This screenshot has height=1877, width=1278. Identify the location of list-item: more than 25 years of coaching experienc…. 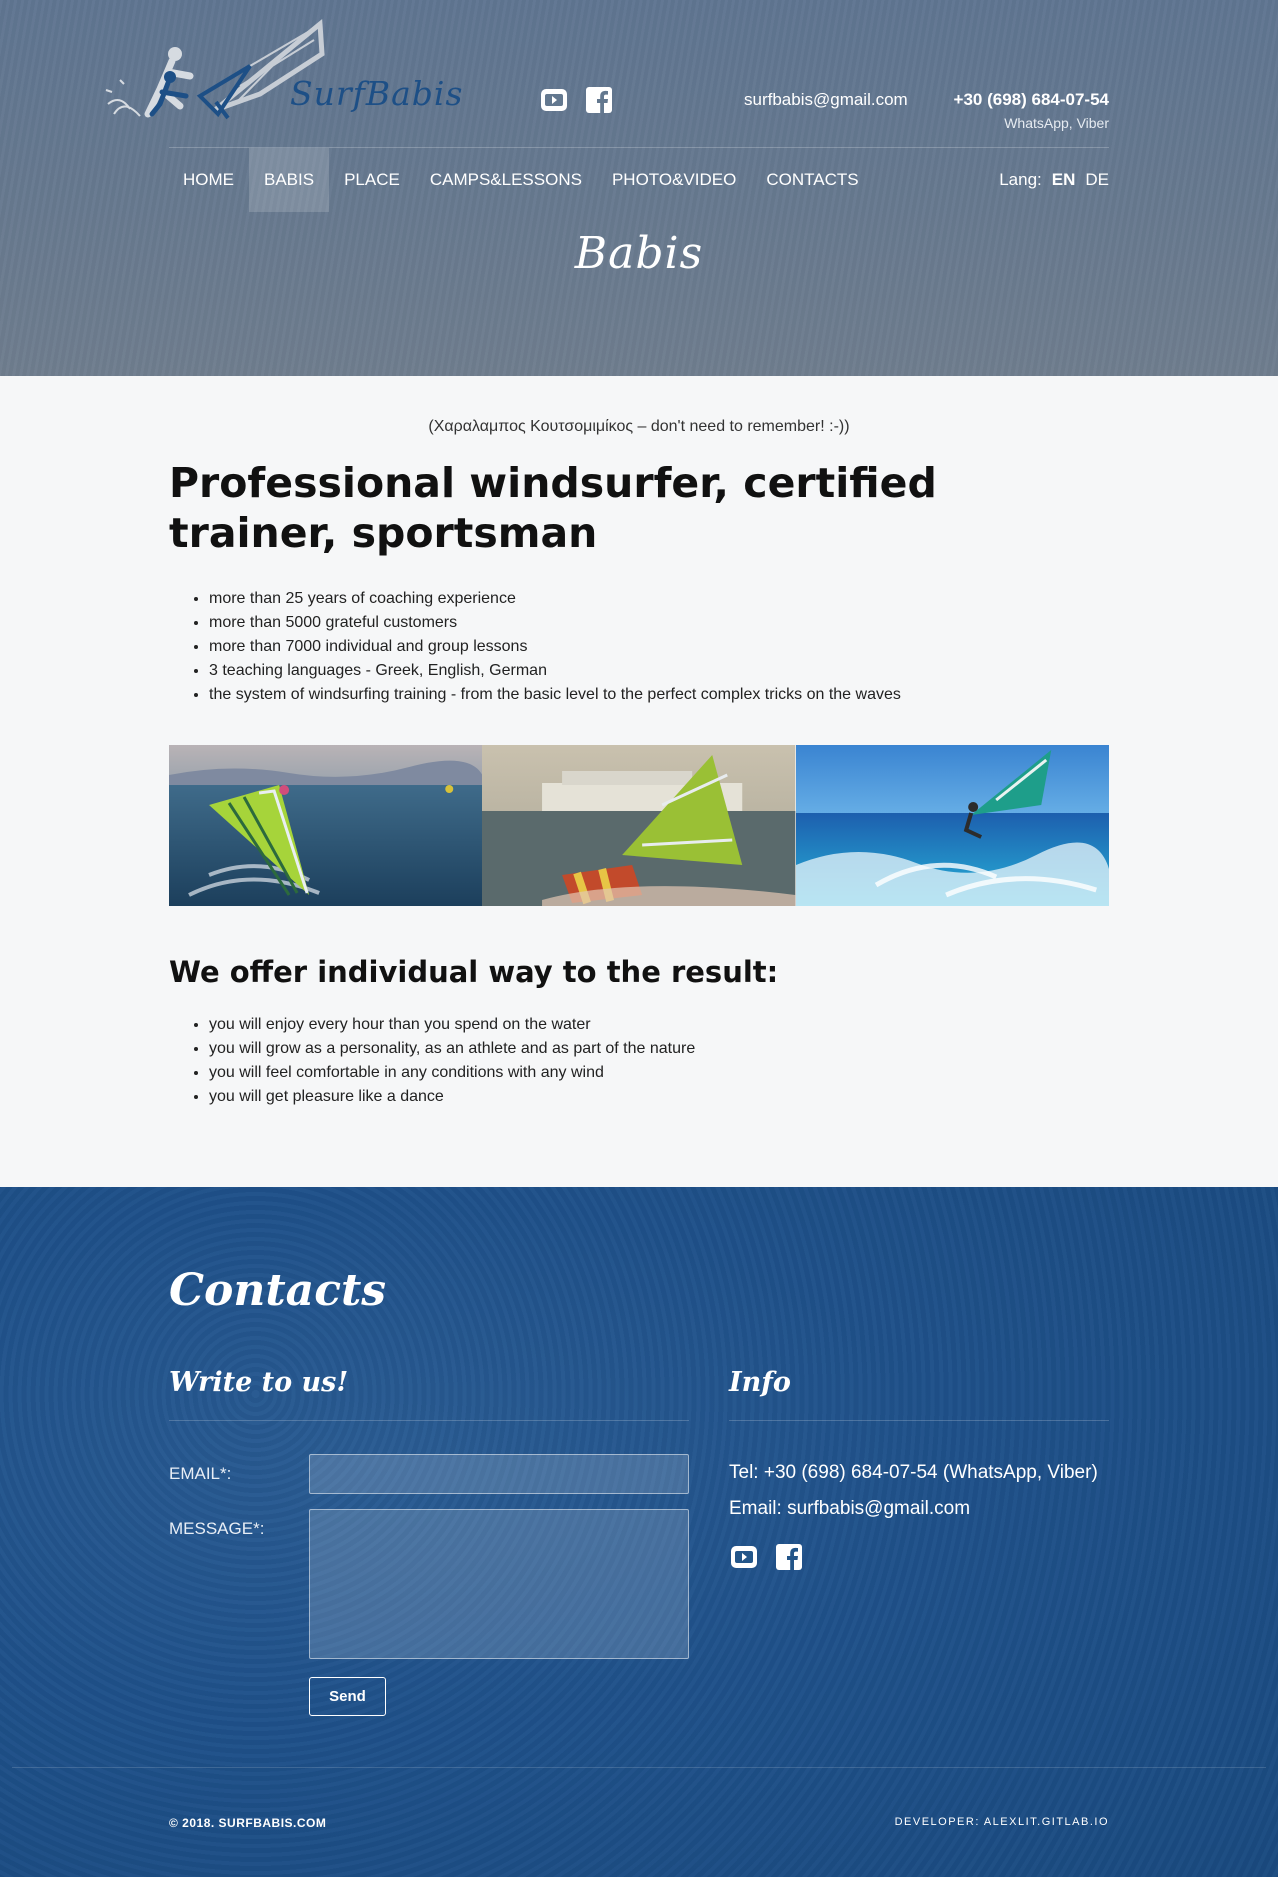
(555, 599).